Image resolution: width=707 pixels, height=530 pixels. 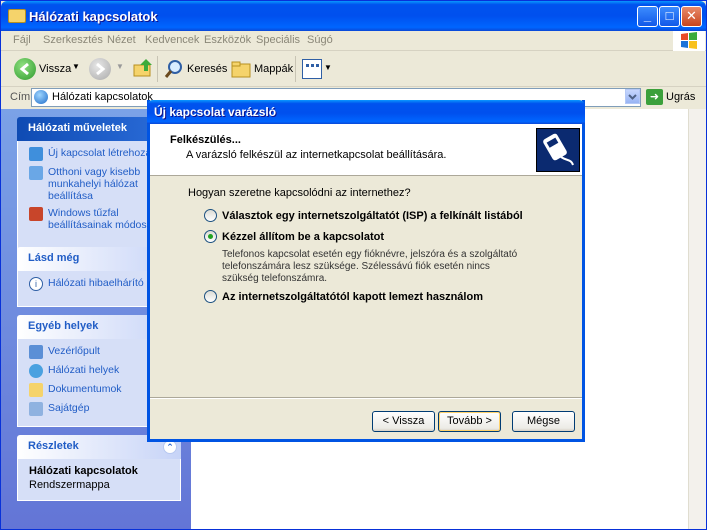 What do you see at coordinates (215, 112) in the screenshot?
I see `dialog-title: Új kapcsolat varázsló` at bounding box center [215, 112].